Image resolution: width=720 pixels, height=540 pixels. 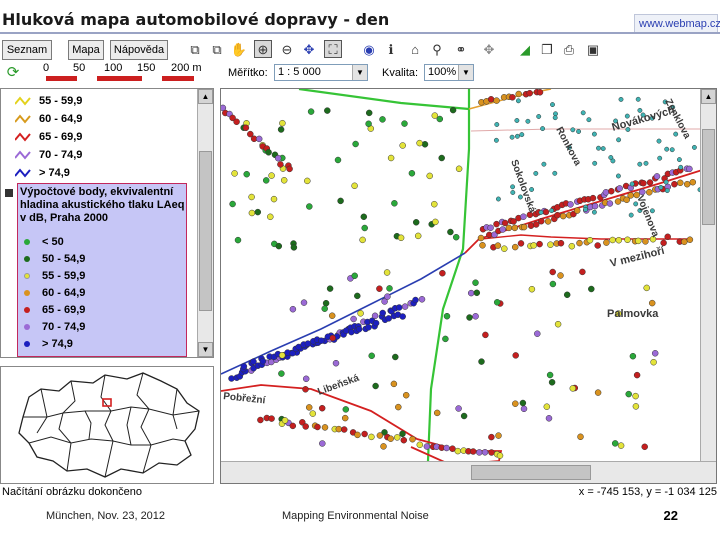 I want to click on dot-icon, so click(x=27, y=327).